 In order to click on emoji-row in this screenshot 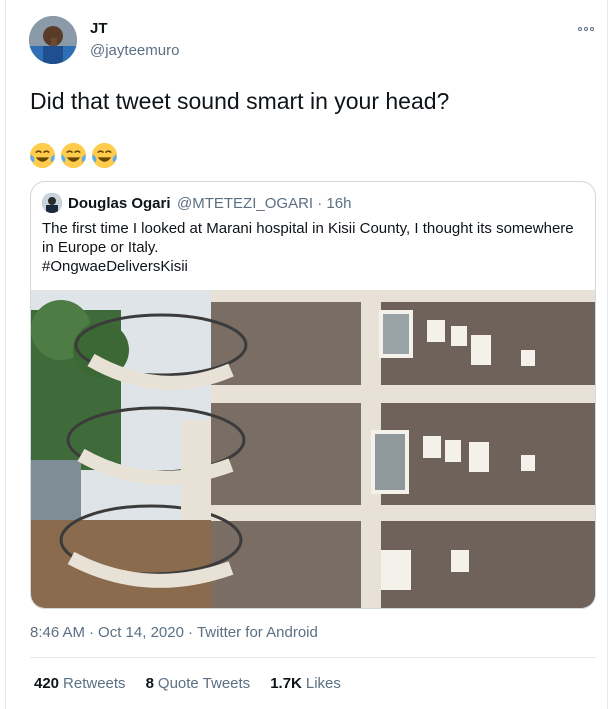, I will do `click(73, 155)`.